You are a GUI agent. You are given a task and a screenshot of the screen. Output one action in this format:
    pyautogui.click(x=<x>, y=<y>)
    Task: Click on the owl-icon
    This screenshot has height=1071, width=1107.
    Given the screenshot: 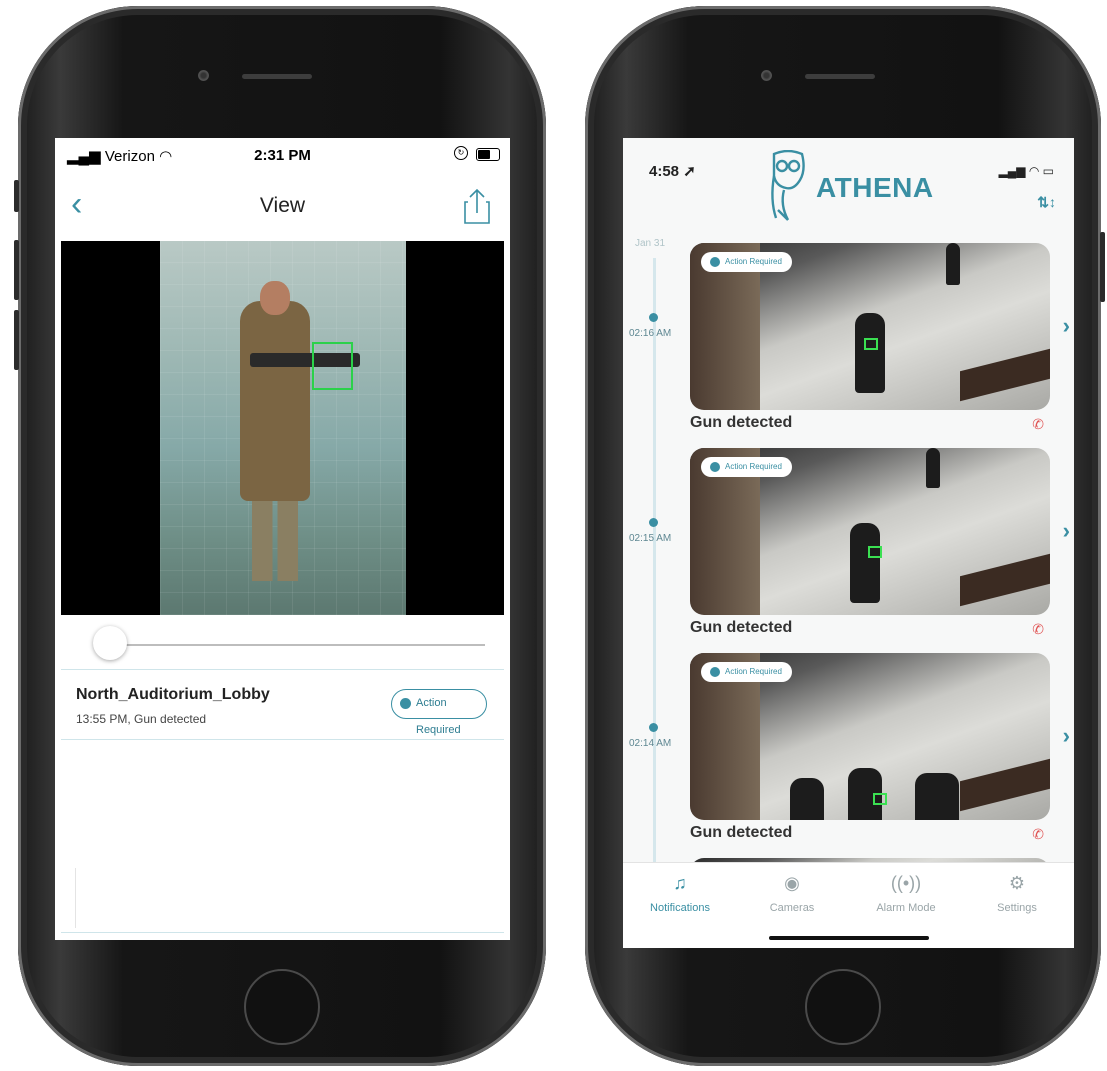 What is the action you would take?
    pyautogui.click(x=788, y=185)
    